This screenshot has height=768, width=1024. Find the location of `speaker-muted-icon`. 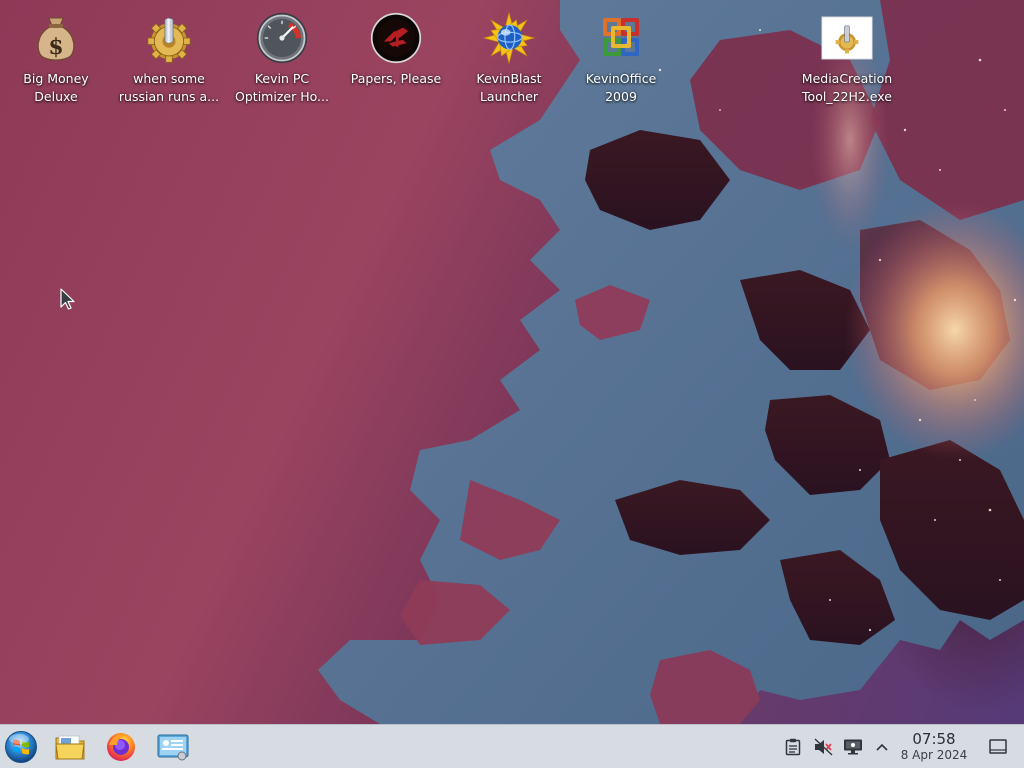

speaker-muted-icon is located at coordinates (823, 747).